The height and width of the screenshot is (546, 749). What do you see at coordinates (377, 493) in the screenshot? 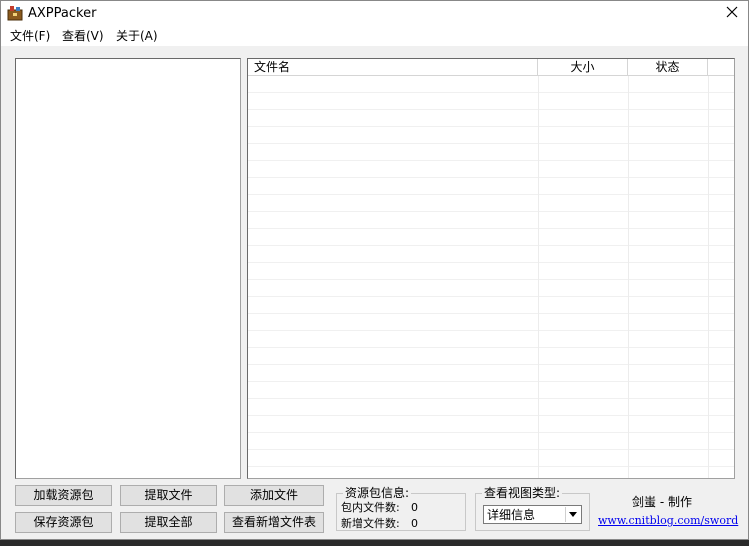
I see `package-info-legend: 资源包信息:` at bounding box center [377, 493].